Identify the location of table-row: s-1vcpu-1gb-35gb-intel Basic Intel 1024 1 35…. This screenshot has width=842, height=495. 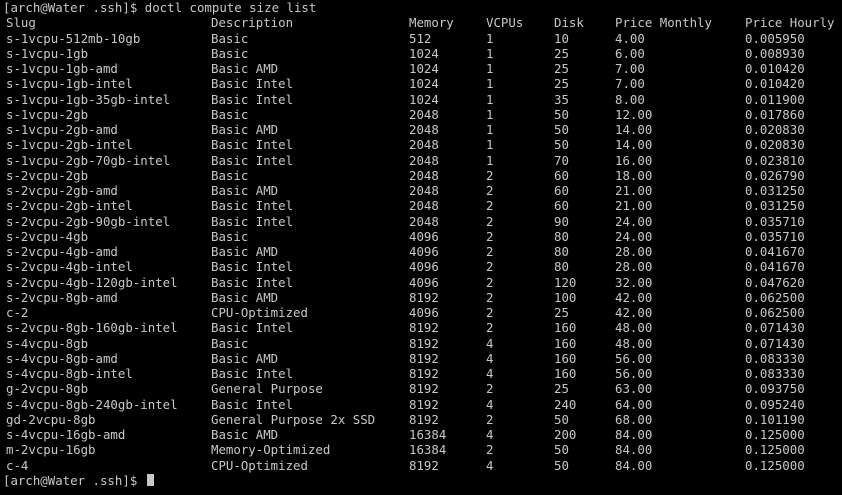
(422, 99).